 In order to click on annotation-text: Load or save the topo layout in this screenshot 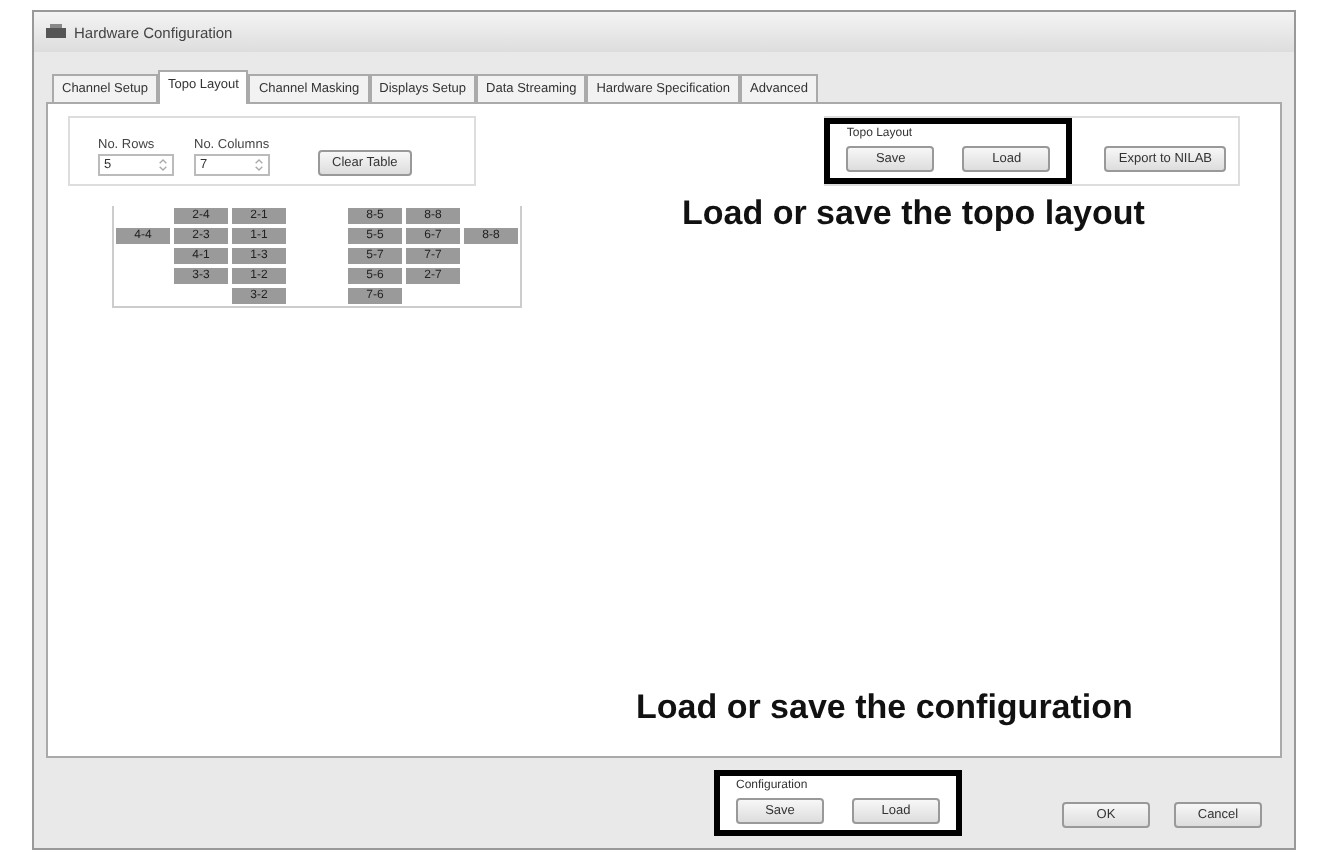, I will do `click(913, 214)`.